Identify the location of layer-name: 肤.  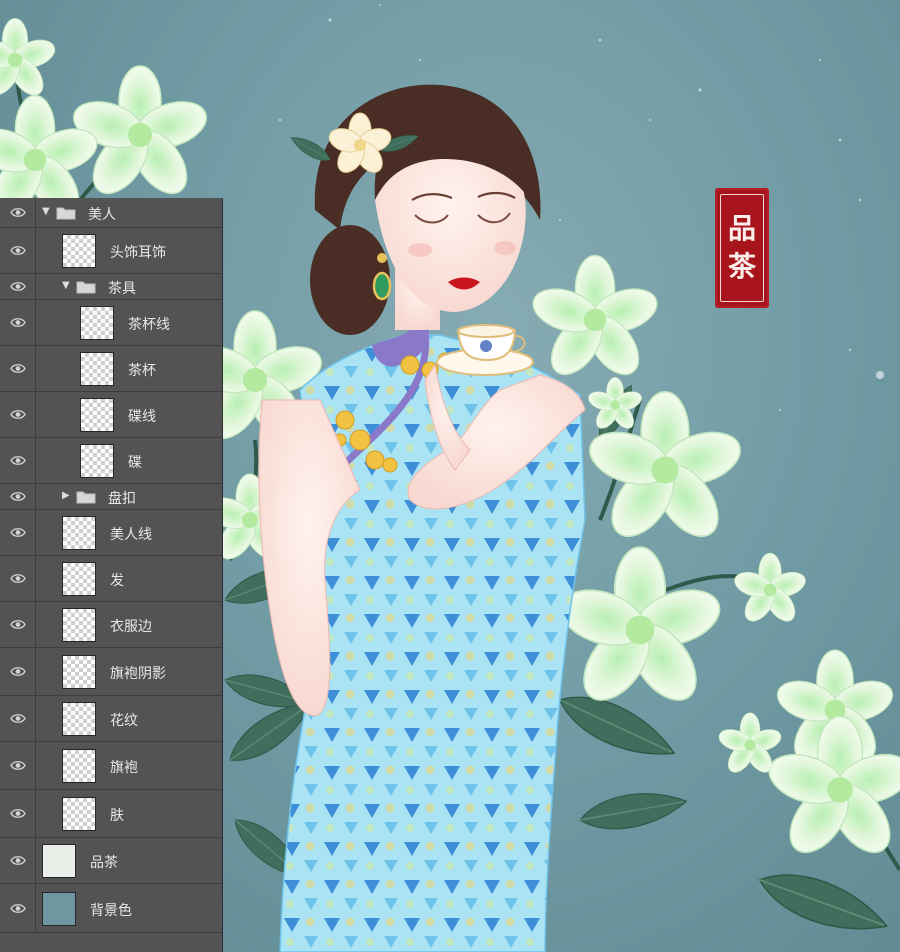
(117, 816).